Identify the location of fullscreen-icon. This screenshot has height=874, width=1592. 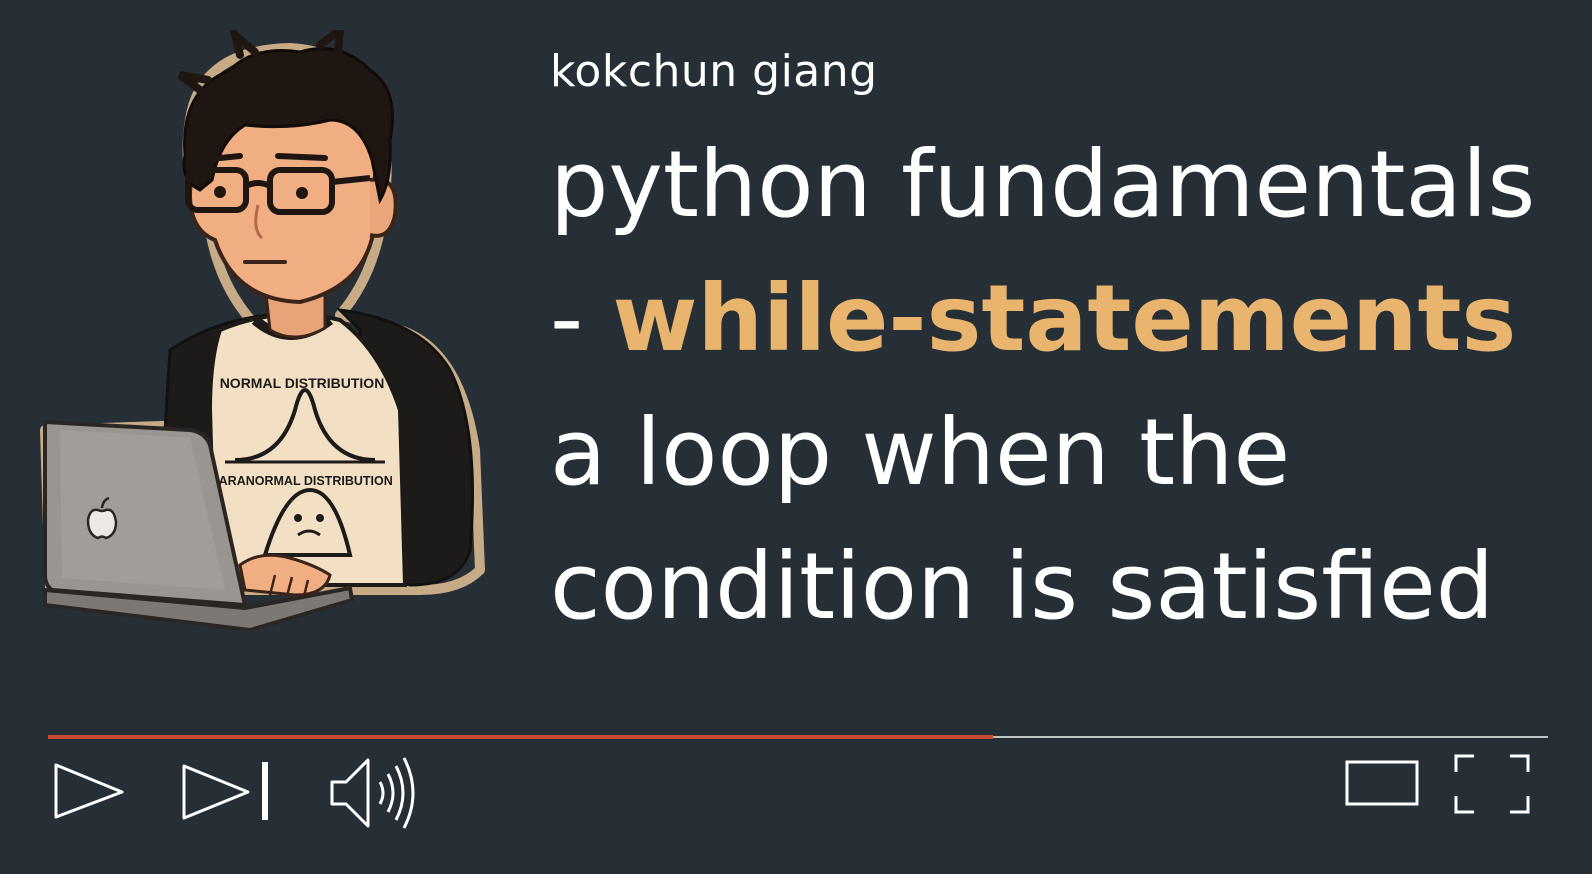
(1492, 784).